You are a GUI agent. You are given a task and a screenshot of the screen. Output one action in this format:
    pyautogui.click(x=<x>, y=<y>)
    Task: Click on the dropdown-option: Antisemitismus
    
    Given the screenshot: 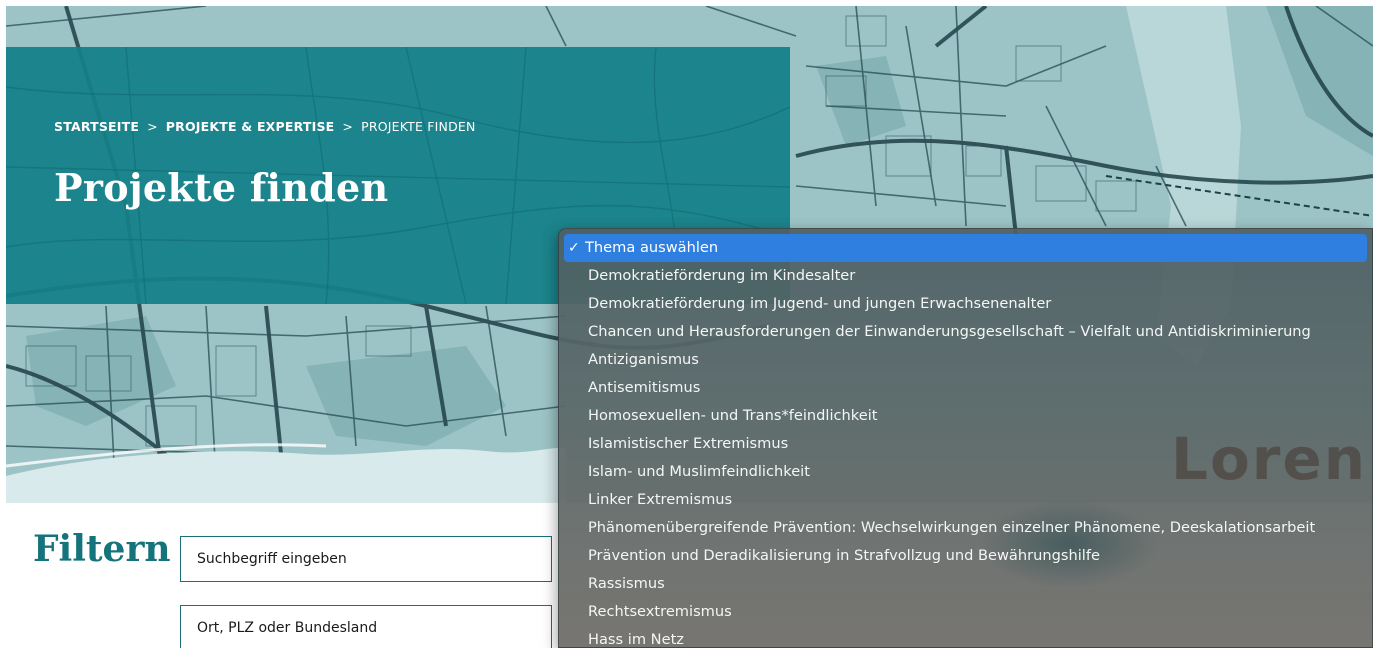 What is the action you would take?
    pyautogui.click(x=965, y=388)
    